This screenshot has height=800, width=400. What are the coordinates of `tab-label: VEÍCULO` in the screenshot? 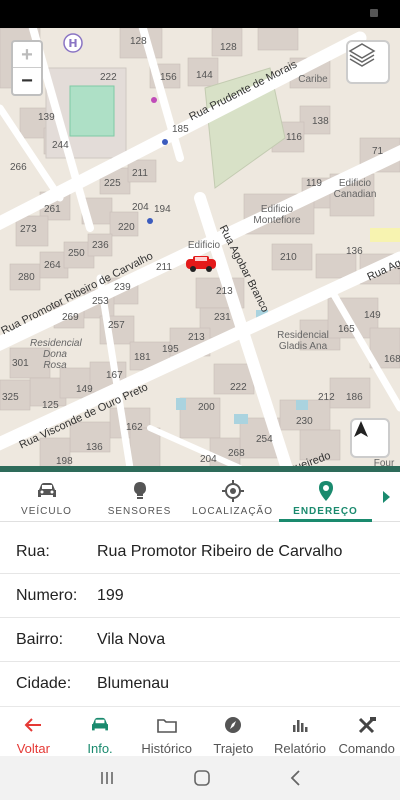 It's located at (46, 511).